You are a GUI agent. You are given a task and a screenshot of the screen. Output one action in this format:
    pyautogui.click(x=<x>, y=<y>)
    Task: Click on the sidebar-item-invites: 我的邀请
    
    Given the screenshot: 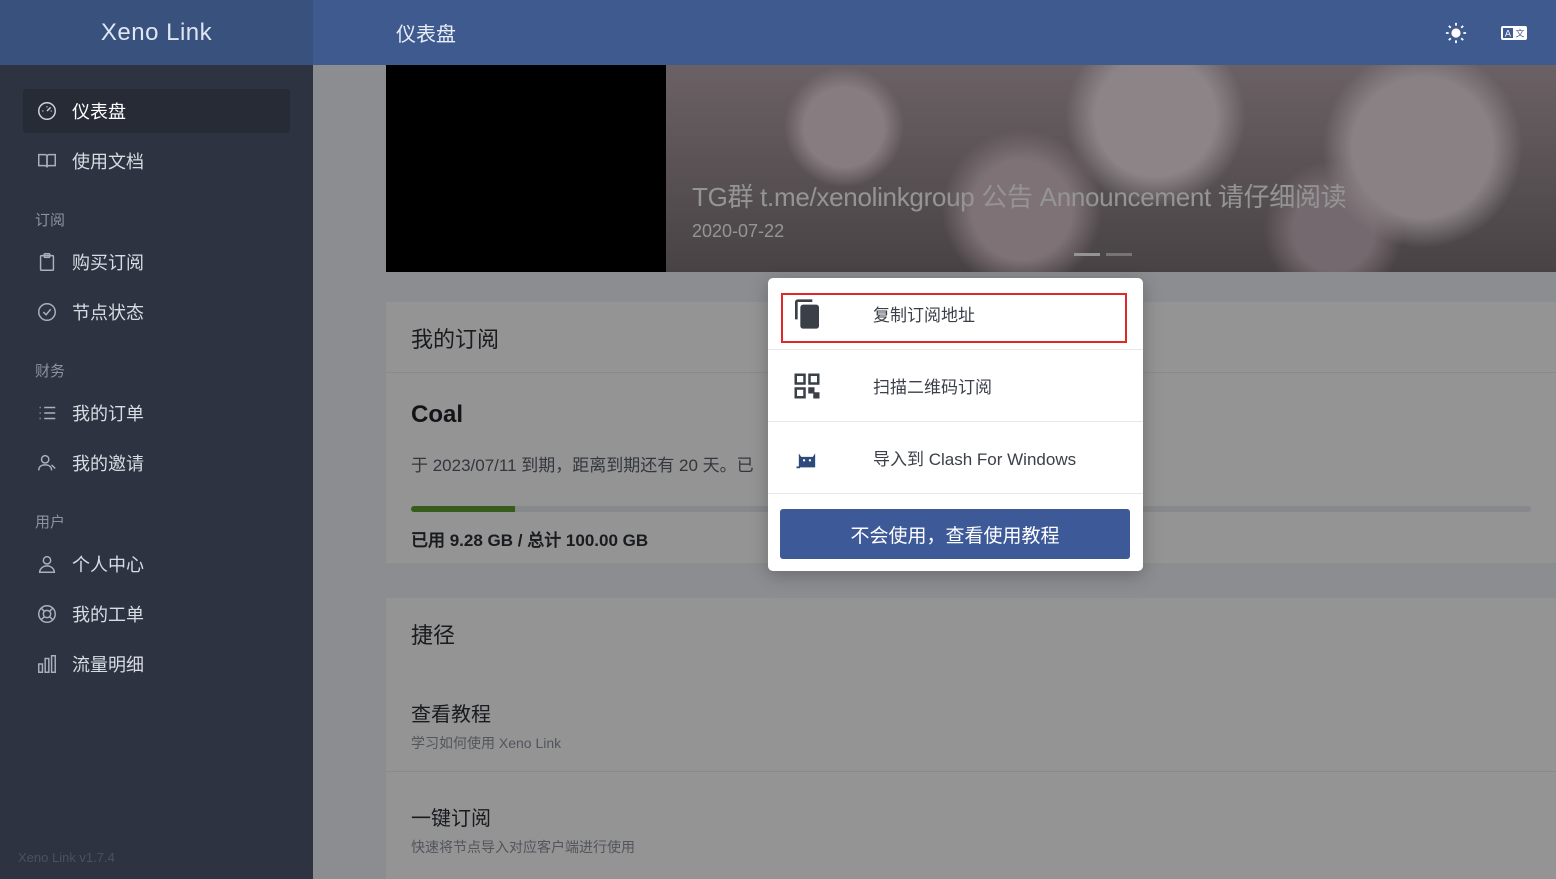 What is the action you would take?
    pyautogui.click(x=156, y=463)
    